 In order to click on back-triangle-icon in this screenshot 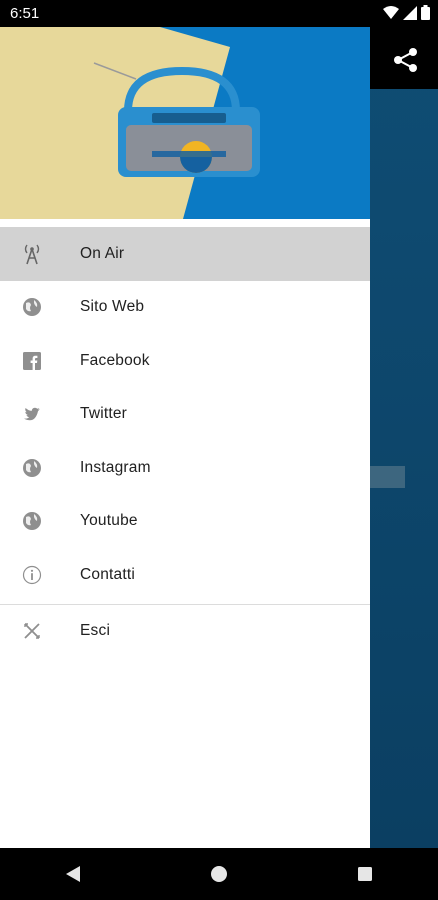, I will do `click(73, 874)`.